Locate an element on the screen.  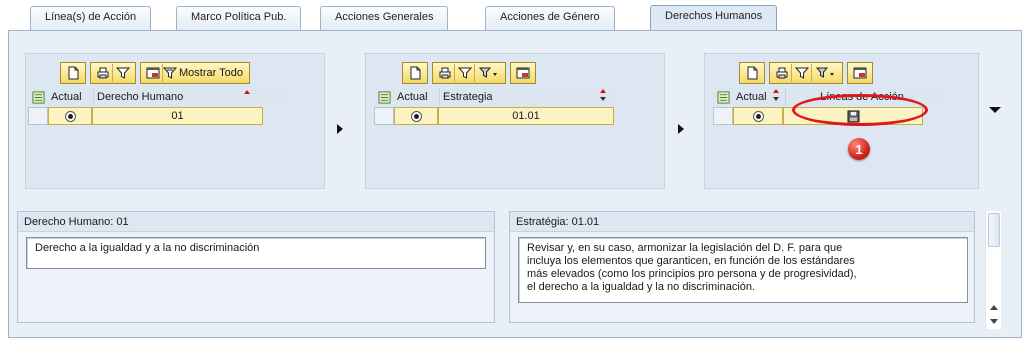
derecho-humano-grid: Mostrar Todo Actual Derecho Humano 01 is located at coordinates (175, 121).